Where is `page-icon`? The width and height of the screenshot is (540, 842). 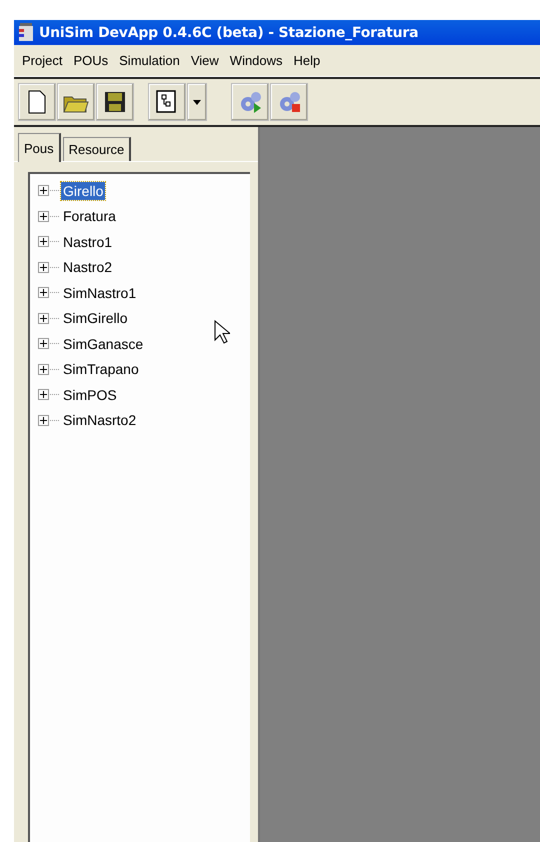 page-icon is located at coordinates (37, 102).